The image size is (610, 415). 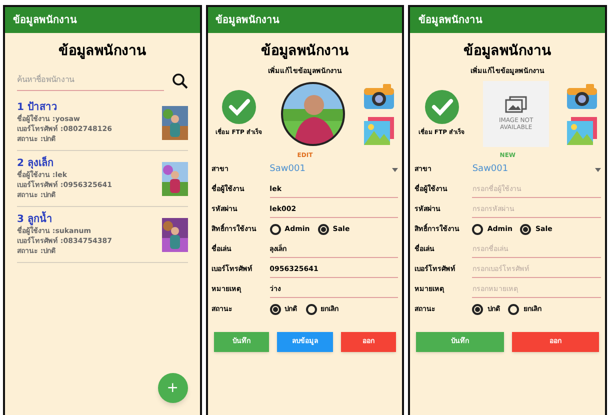 I want to click on employee-name: 1 ป้าสาว, so click(x=37, y=107).